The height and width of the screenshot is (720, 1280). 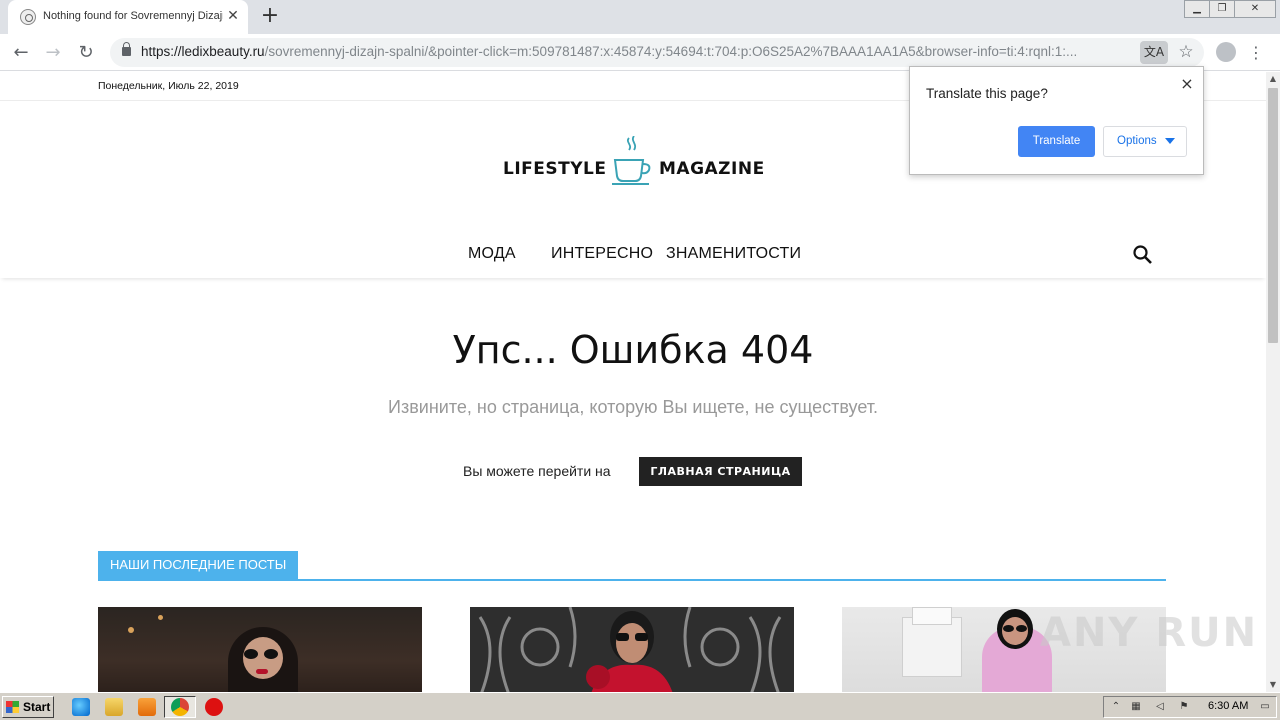 What do you see at coordinates (1056, 141) in the screenshot?
I see `translate-button: Translate` at bounding box center [1056, 141].